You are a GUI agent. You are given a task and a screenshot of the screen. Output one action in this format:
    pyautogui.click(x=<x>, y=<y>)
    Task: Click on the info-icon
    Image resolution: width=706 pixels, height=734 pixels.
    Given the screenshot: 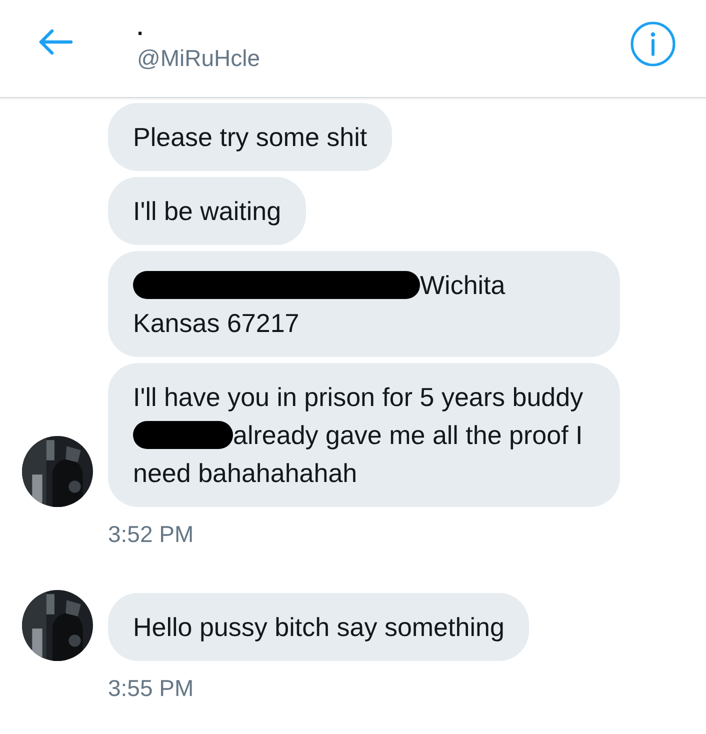 What is the action you would take?
    pyautogui.click(x=653, y=44)
    